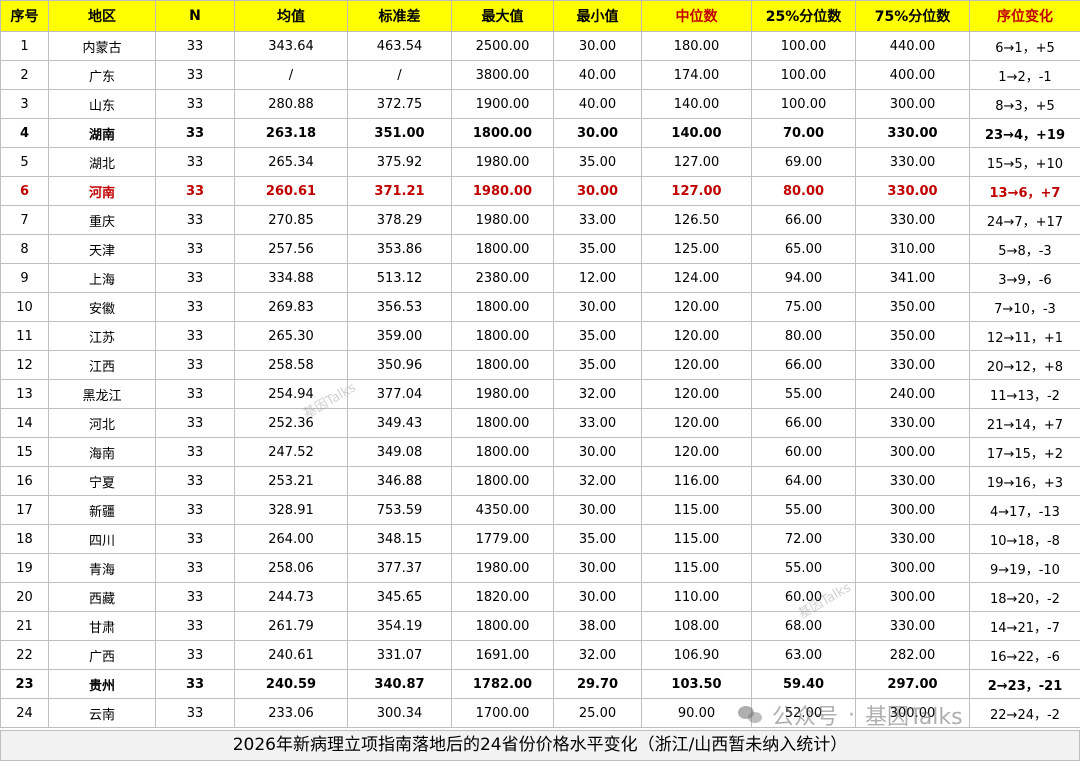 The height and width of the screenshot is (761, 1080). What do you see at coordinates (102, 162) in the screenshot?
I see `table-cell: 湖北` at bounding box center [102, 162].